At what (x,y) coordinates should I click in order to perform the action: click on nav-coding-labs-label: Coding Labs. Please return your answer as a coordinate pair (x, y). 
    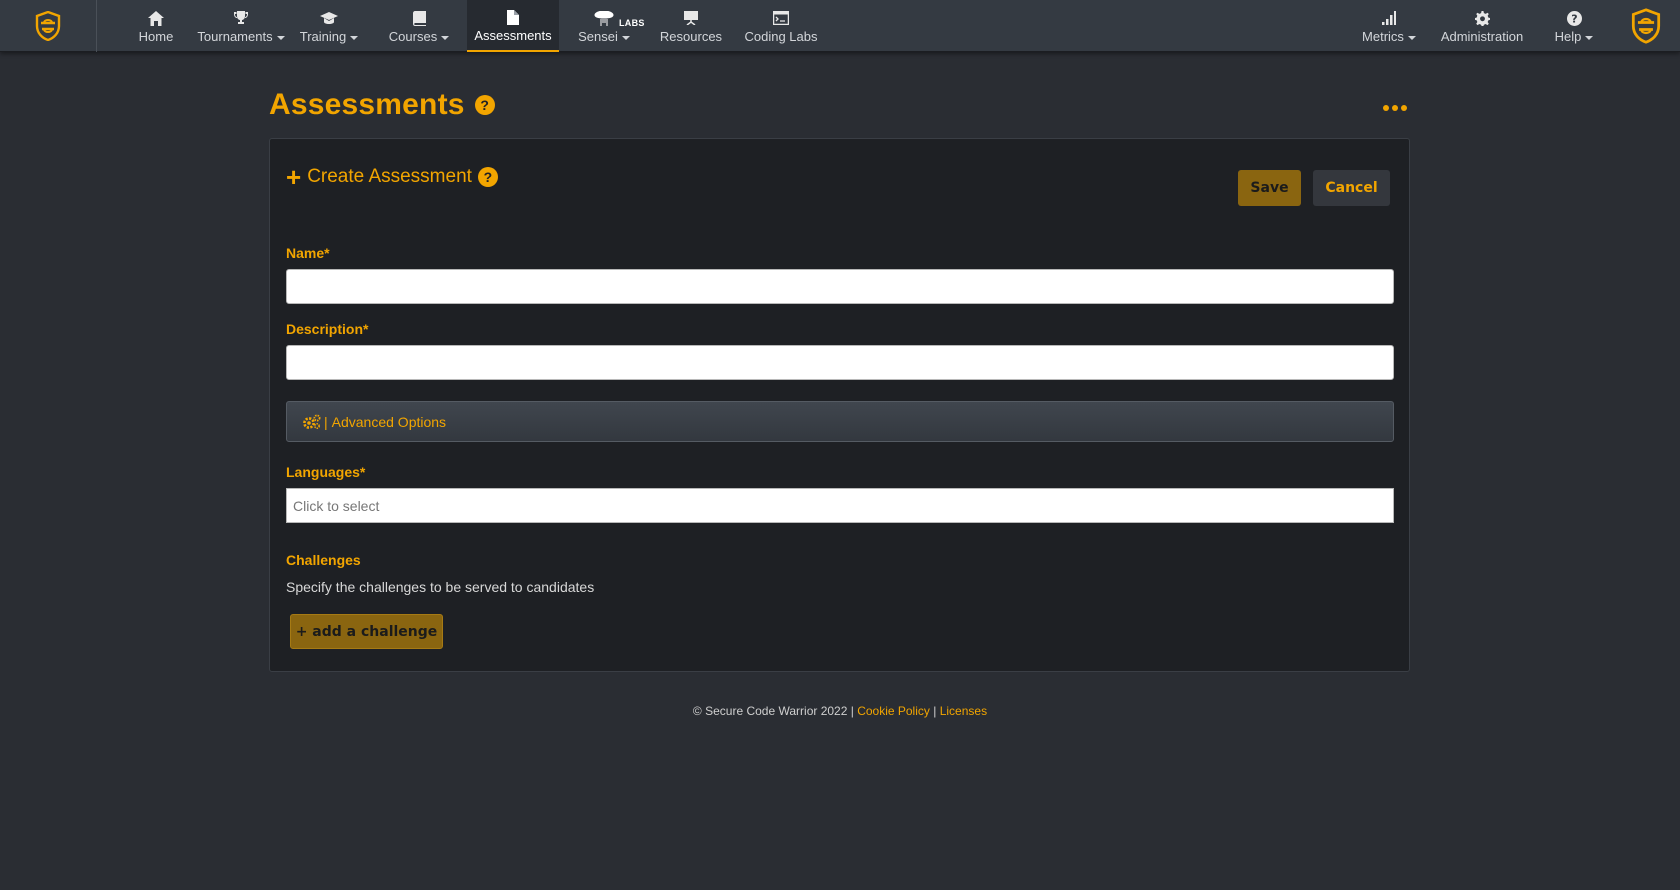
    Looking at the image, I should click on (781, 36).